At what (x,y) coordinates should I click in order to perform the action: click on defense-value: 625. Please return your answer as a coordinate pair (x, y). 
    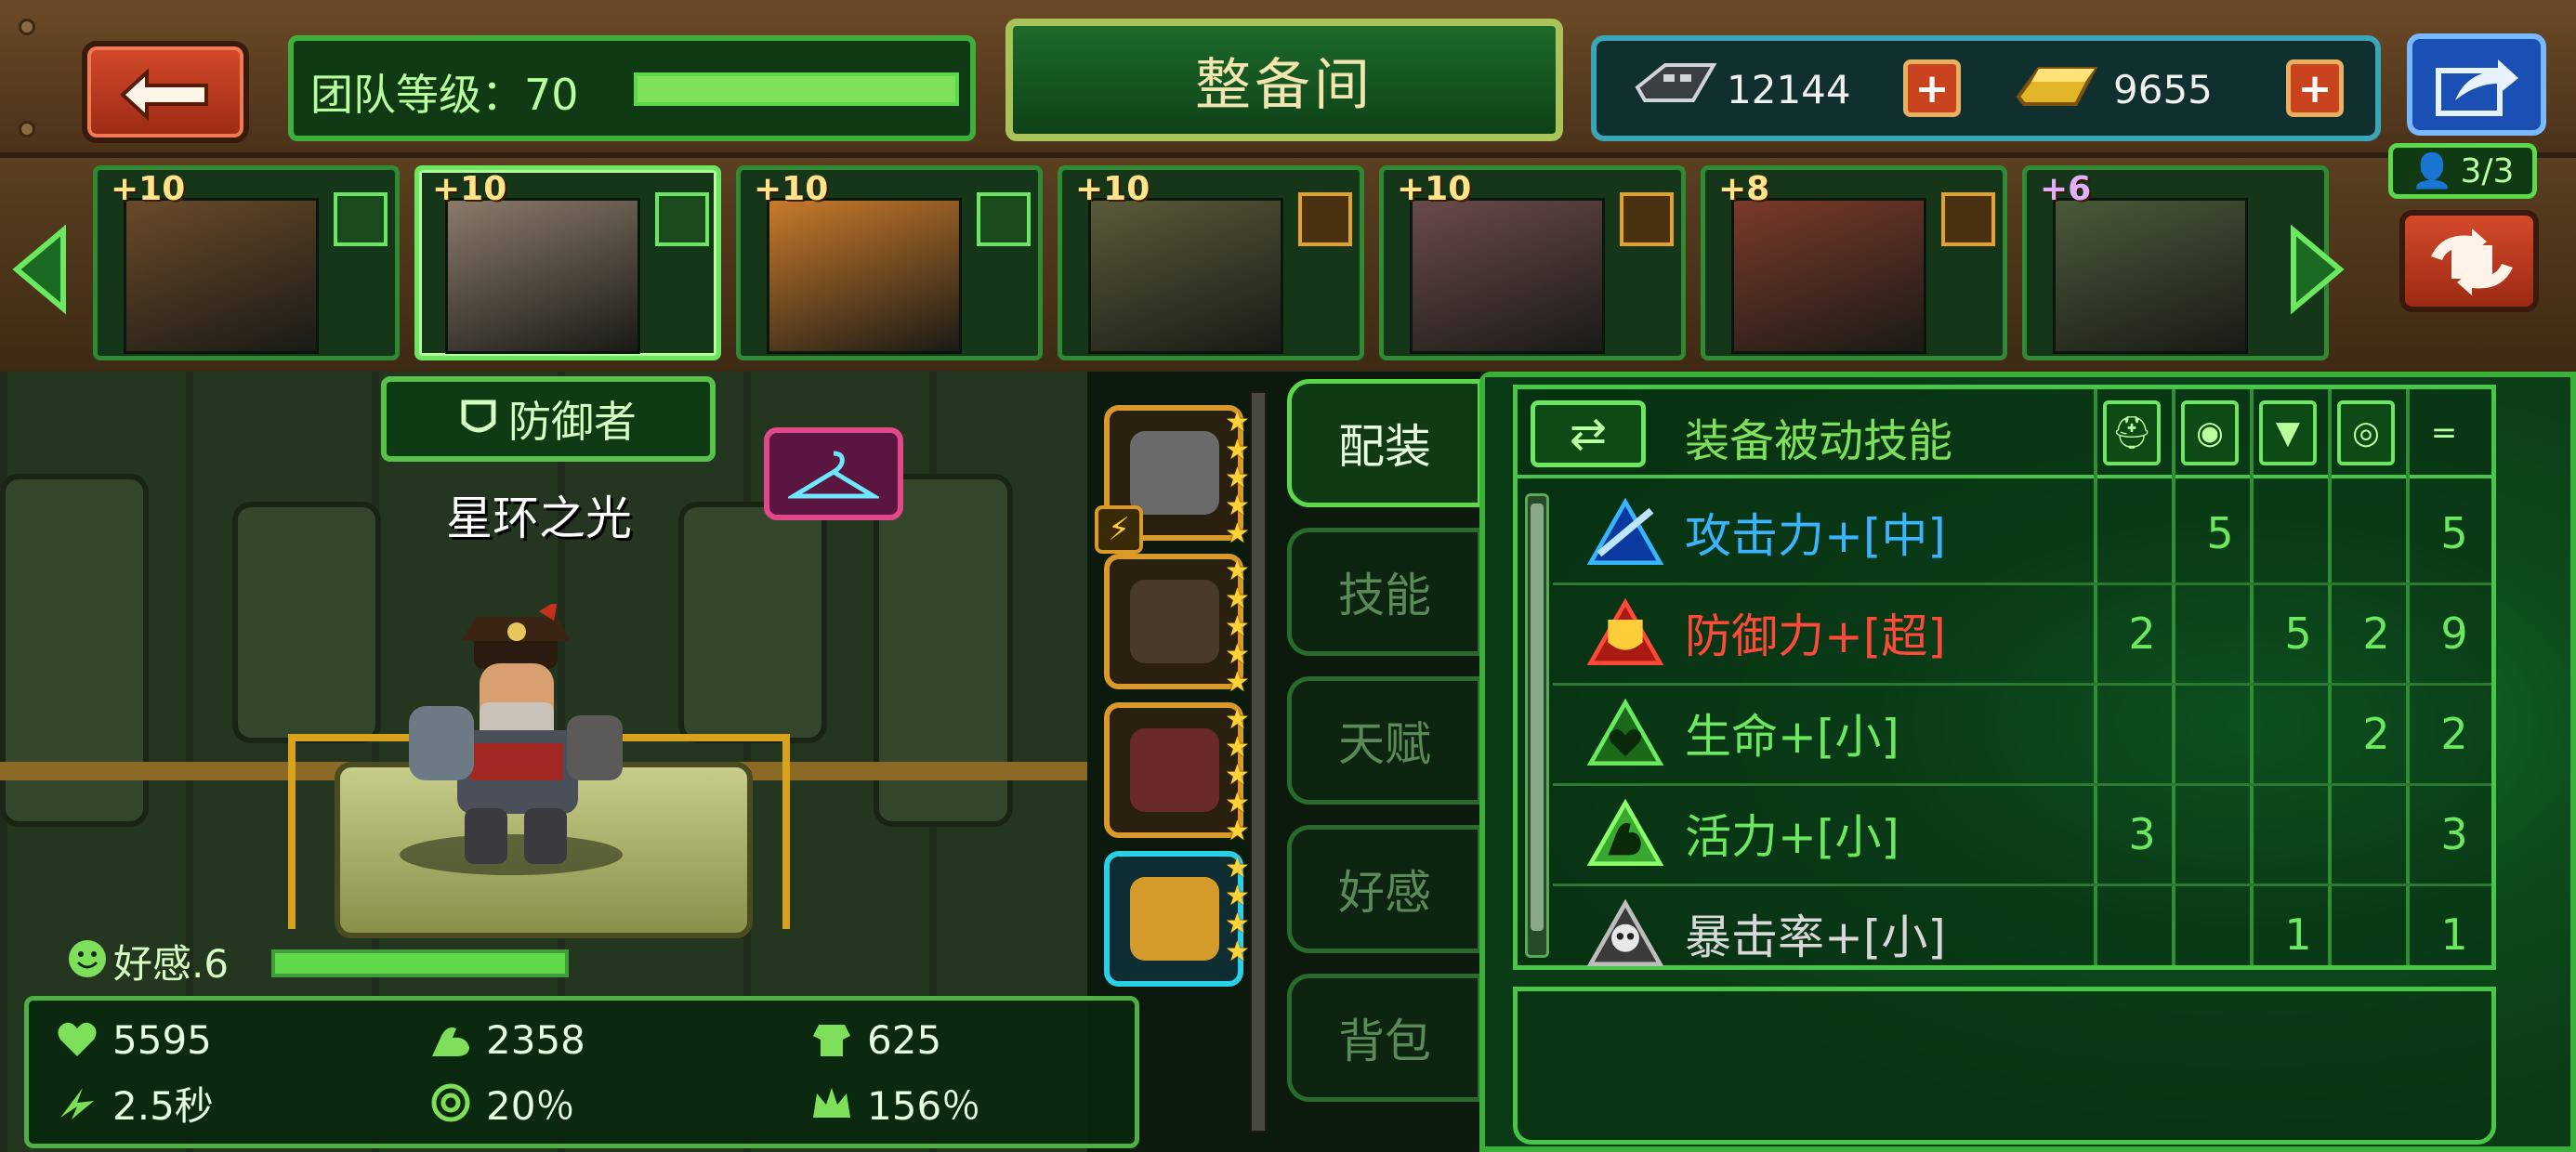
    Looking at the image, I should click on (904, 1039).